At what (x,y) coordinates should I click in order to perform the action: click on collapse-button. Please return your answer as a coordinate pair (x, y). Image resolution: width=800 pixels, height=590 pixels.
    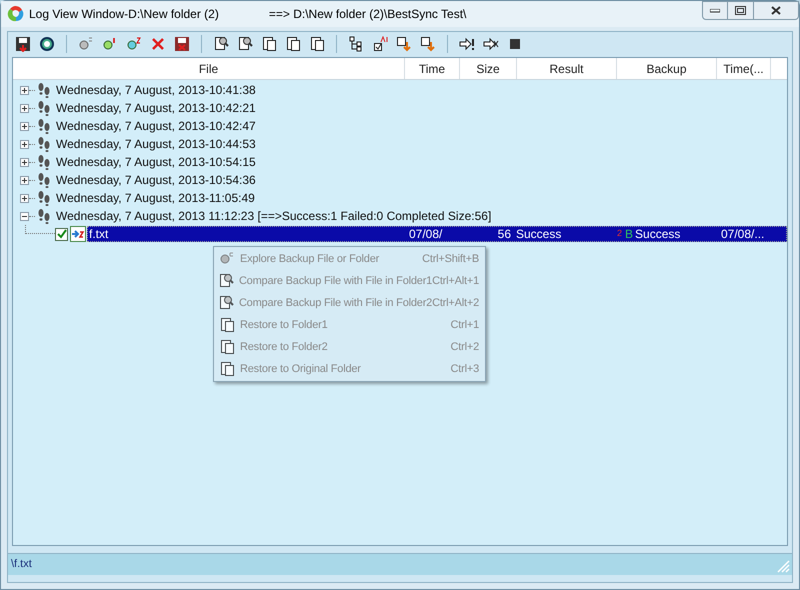
    Looking at the image, I should click on (24, 216).